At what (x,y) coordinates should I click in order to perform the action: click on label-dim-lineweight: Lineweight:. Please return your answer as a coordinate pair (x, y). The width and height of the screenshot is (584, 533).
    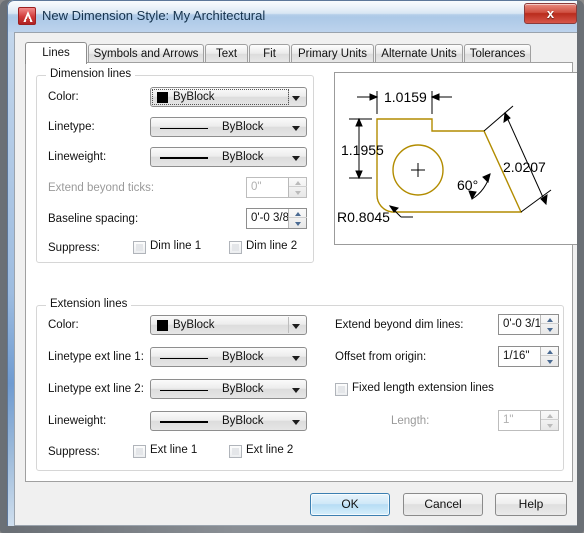
    Looking at the image, I should click on (77, 157).